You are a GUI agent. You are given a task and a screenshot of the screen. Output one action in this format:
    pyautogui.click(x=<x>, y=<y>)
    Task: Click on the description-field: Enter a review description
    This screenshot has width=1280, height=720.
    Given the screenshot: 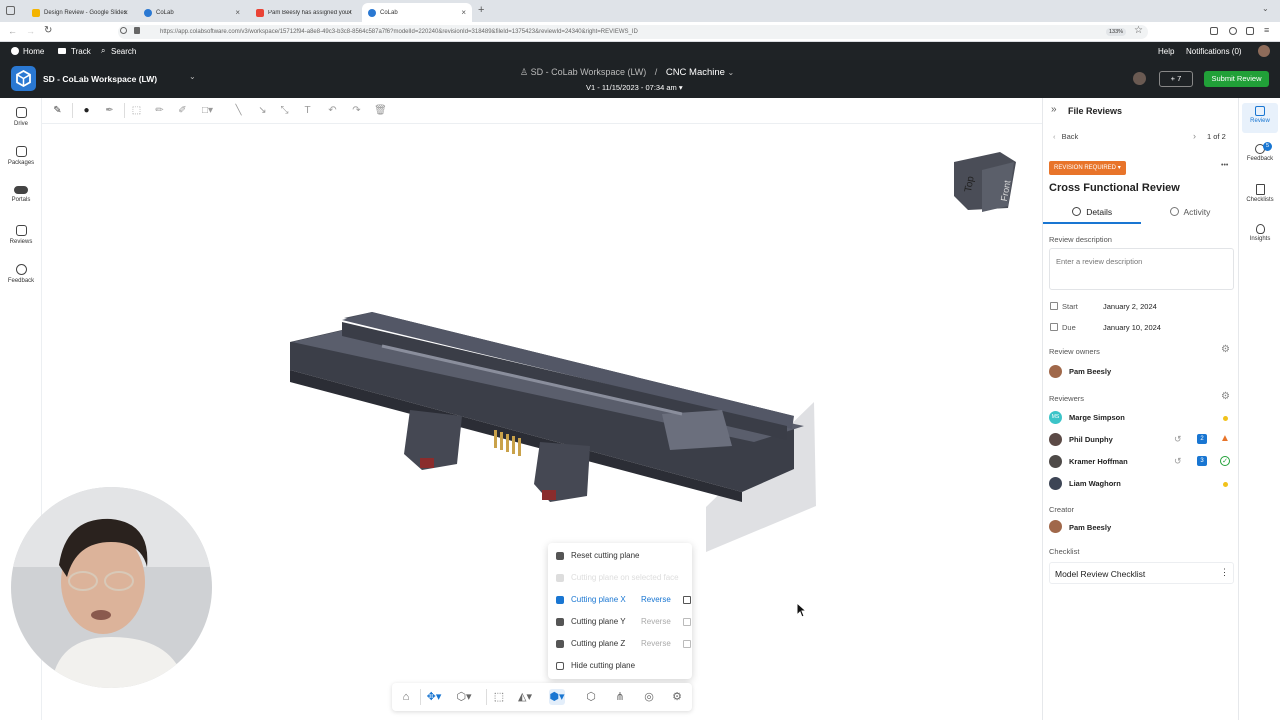 What is the action you would take?
    pyautogui.click(x=1141, y=269)
    